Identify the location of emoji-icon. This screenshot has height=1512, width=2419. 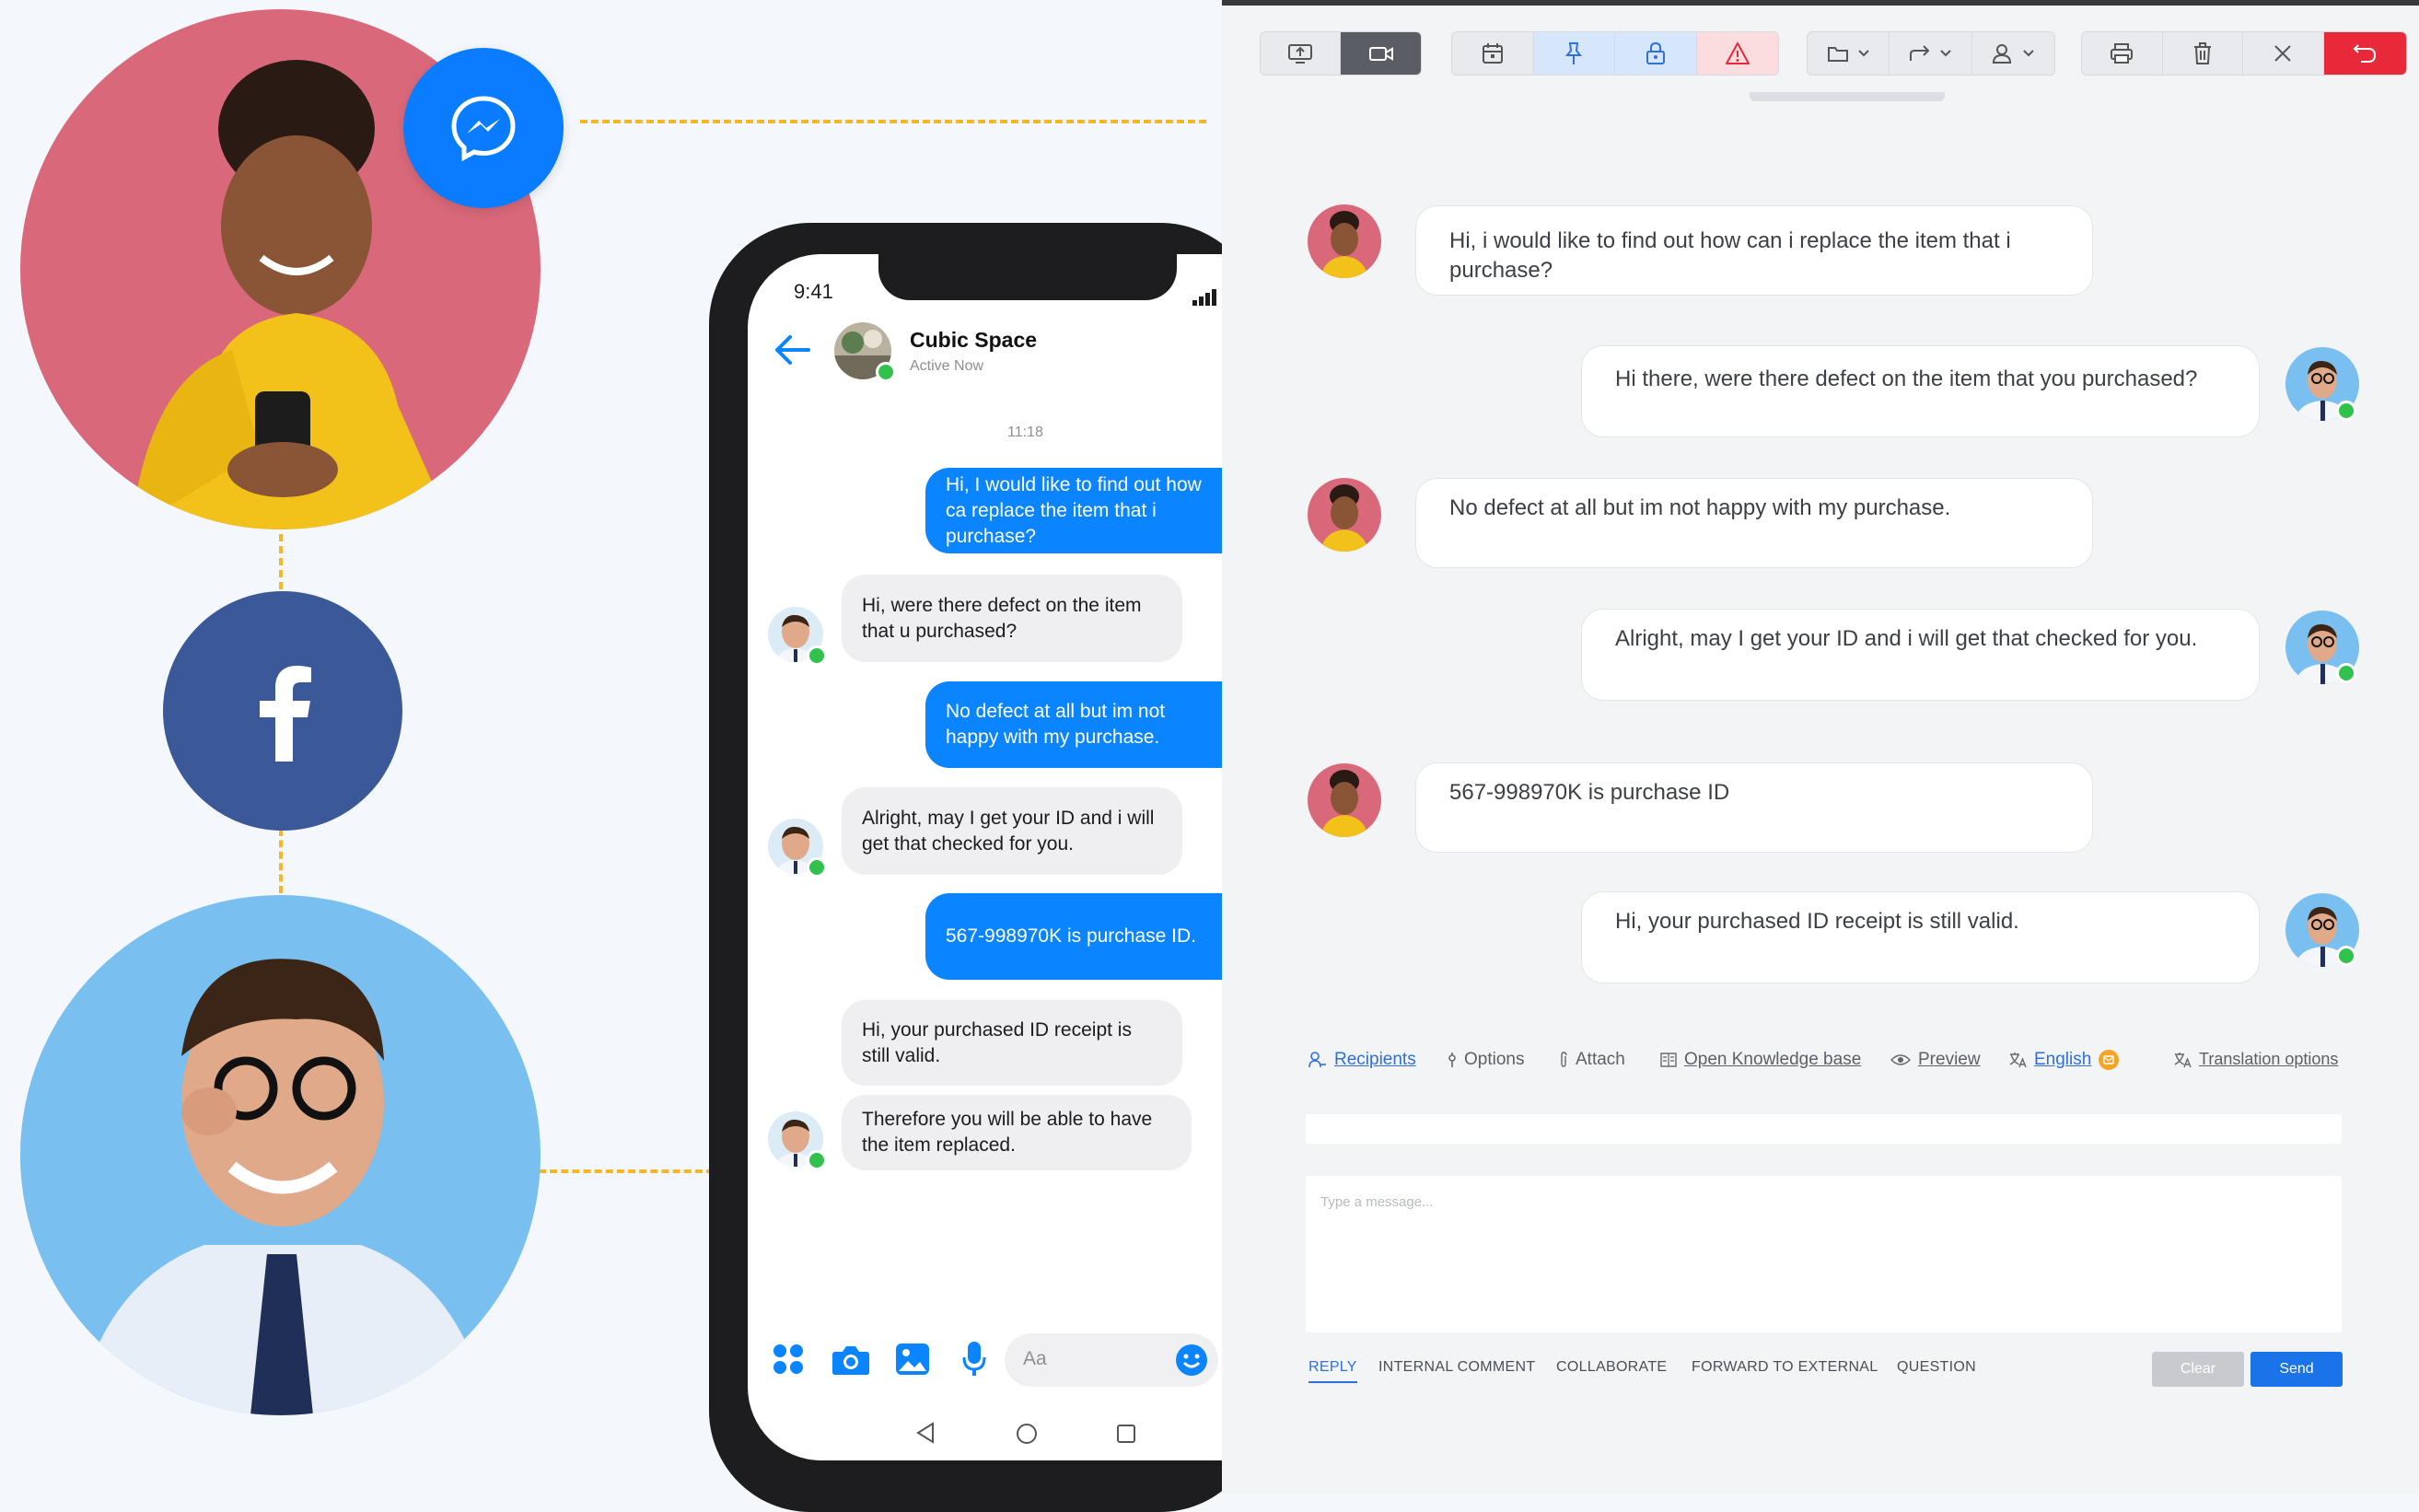
(1191, 1362).